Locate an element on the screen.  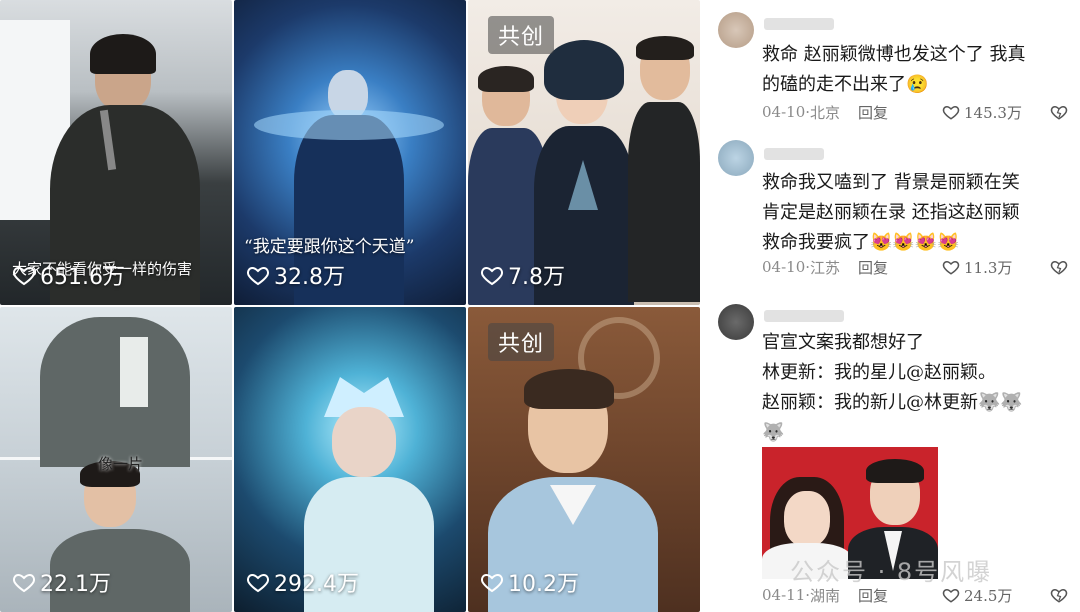
like-count-text: 292.4万 is located at coordinates (316, 584).